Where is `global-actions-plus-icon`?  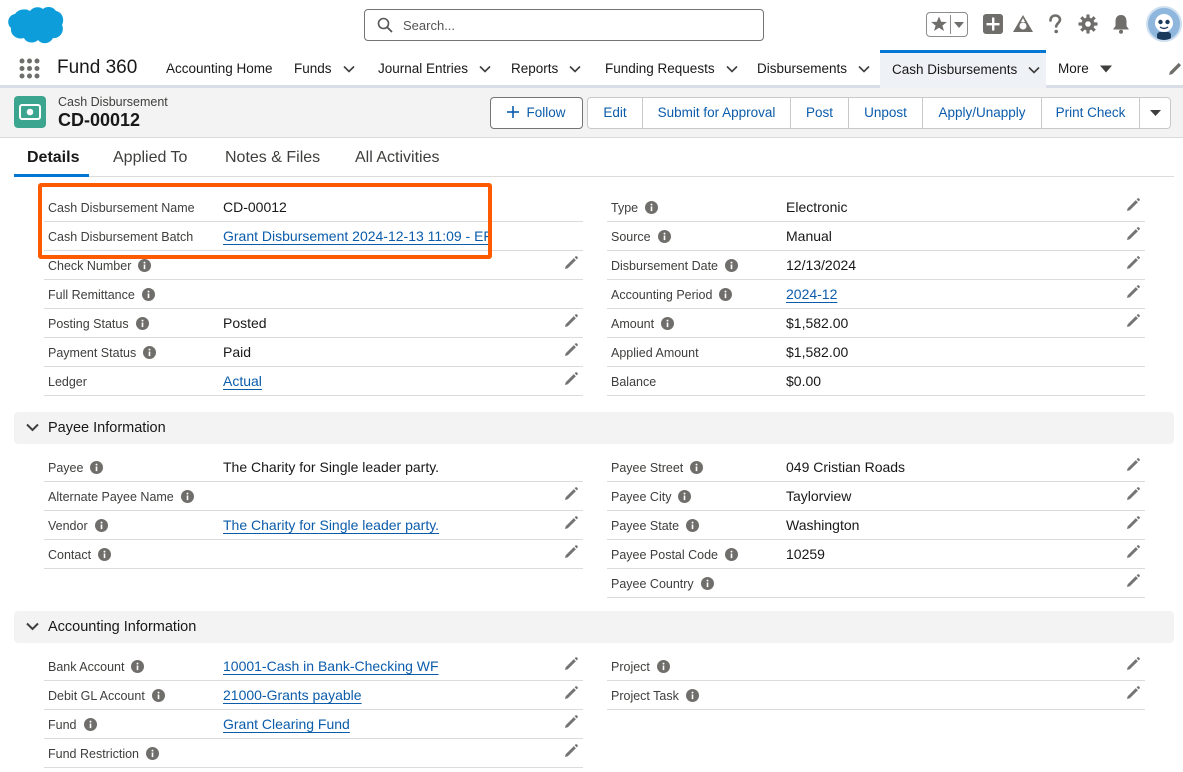 global-actions-plus-icon is located at coordinates (993, 24).